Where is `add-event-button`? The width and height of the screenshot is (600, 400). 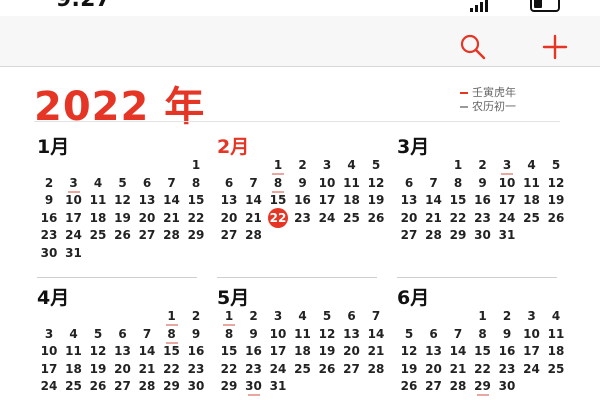 add-event-button is located at coordinates (555, 47).